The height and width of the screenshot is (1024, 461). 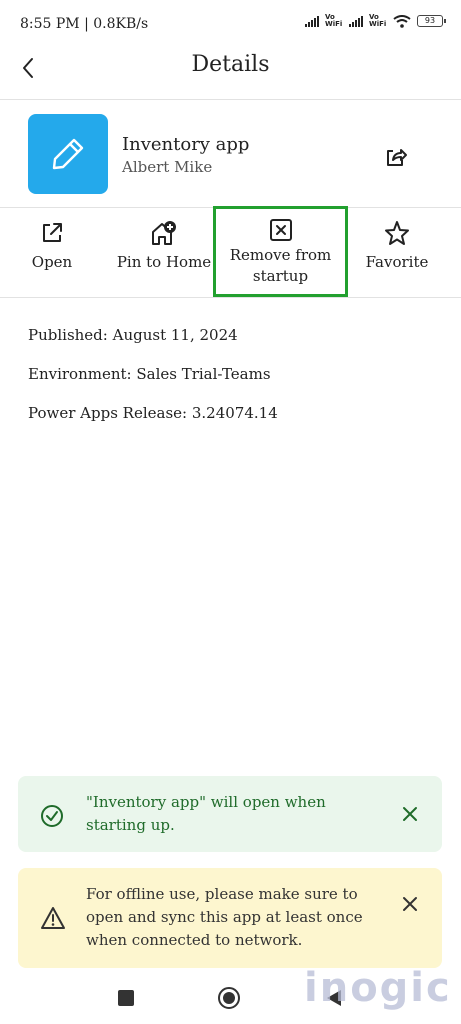 What do you see at coordinates (84, 24) in the screenshot?
I see `status-time: 8:55 PM | 0.8KB/s` at bounding box center [84, 24].